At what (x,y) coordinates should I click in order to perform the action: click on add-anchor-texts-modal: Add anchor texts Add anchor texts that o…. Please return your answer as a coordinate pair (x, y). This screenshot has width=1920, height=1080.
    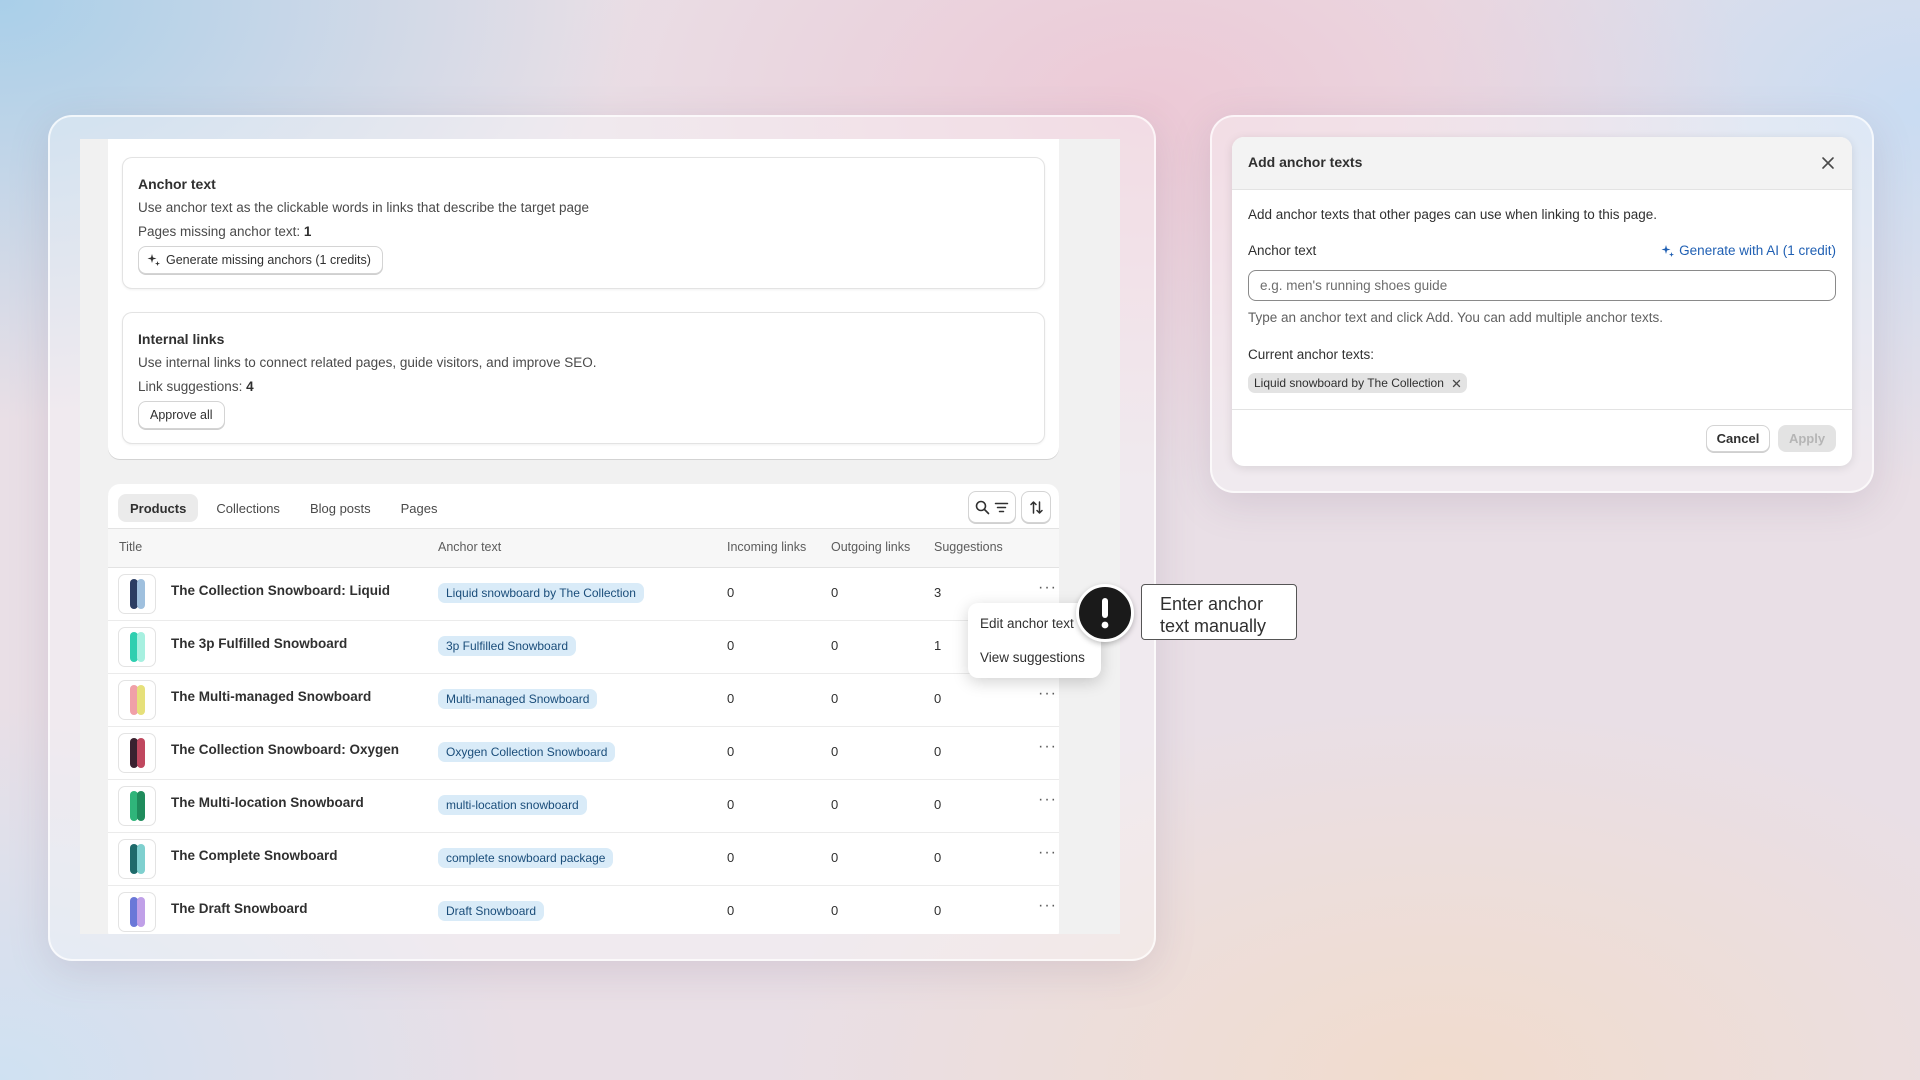
    Looking at the image, I should click on (1542, 301).